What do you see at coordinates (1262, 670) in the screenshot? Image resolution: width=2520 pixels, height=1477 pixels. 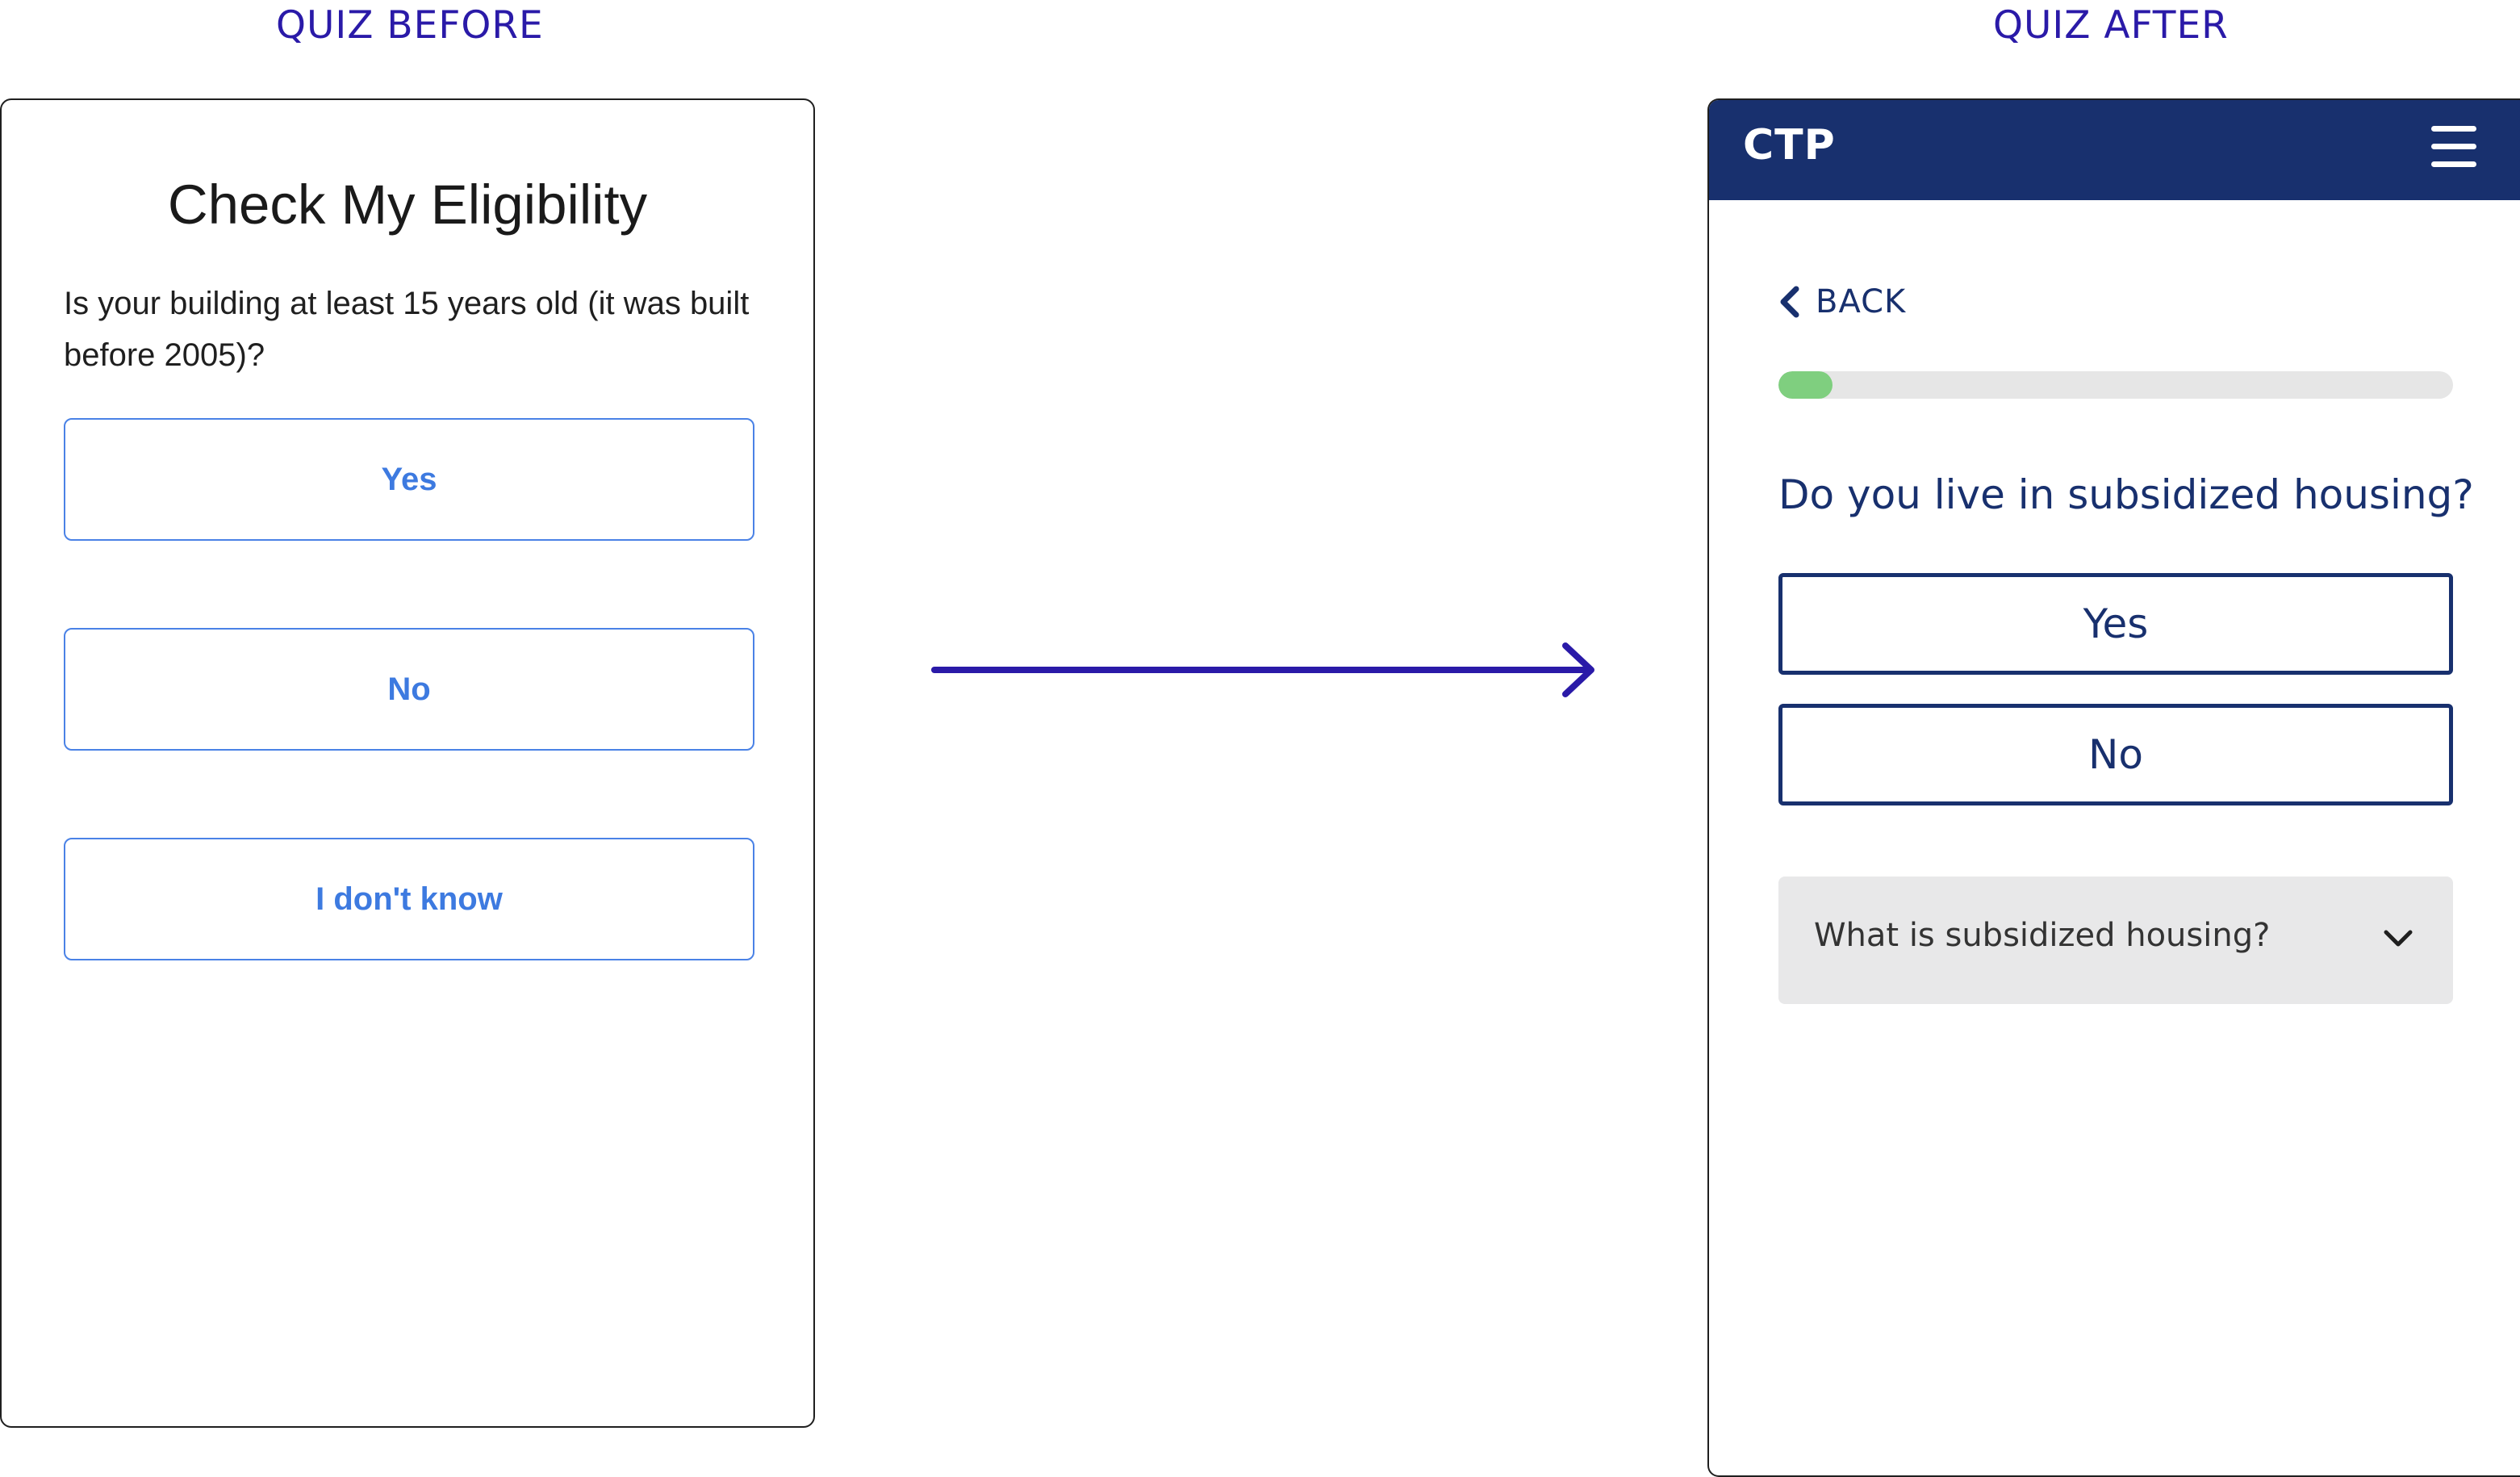 I see `right-arrow-icon` at bounding box center [1262, 670].